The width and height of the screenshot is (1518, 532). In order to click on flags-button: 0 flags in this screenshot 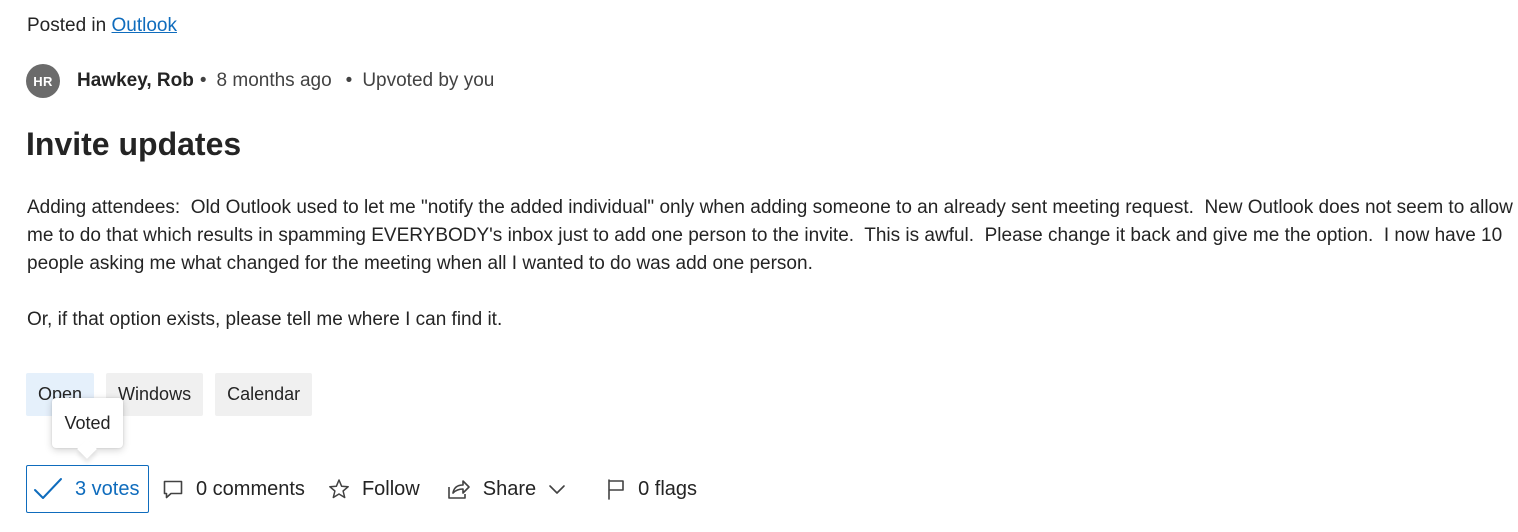, I will do `click(651, 489)`.